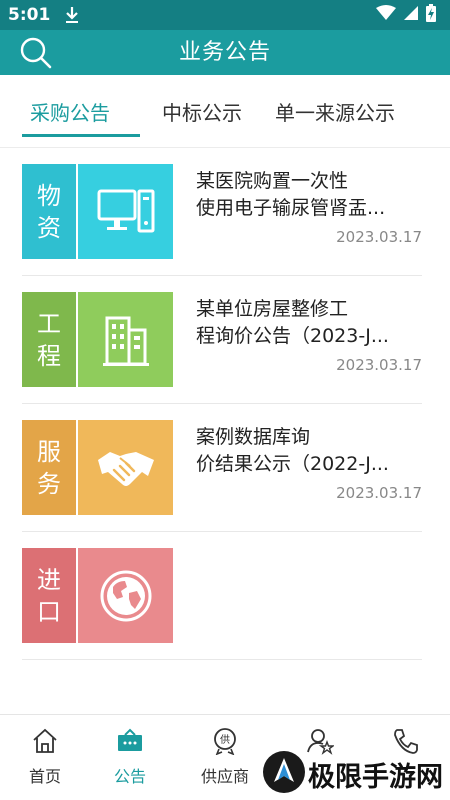 This screenshot has width=450, height=800. What do you see at coordinates (29, 15) in the screenshot?
I see `status-time: 5:01` at bounding box center [29, 15].